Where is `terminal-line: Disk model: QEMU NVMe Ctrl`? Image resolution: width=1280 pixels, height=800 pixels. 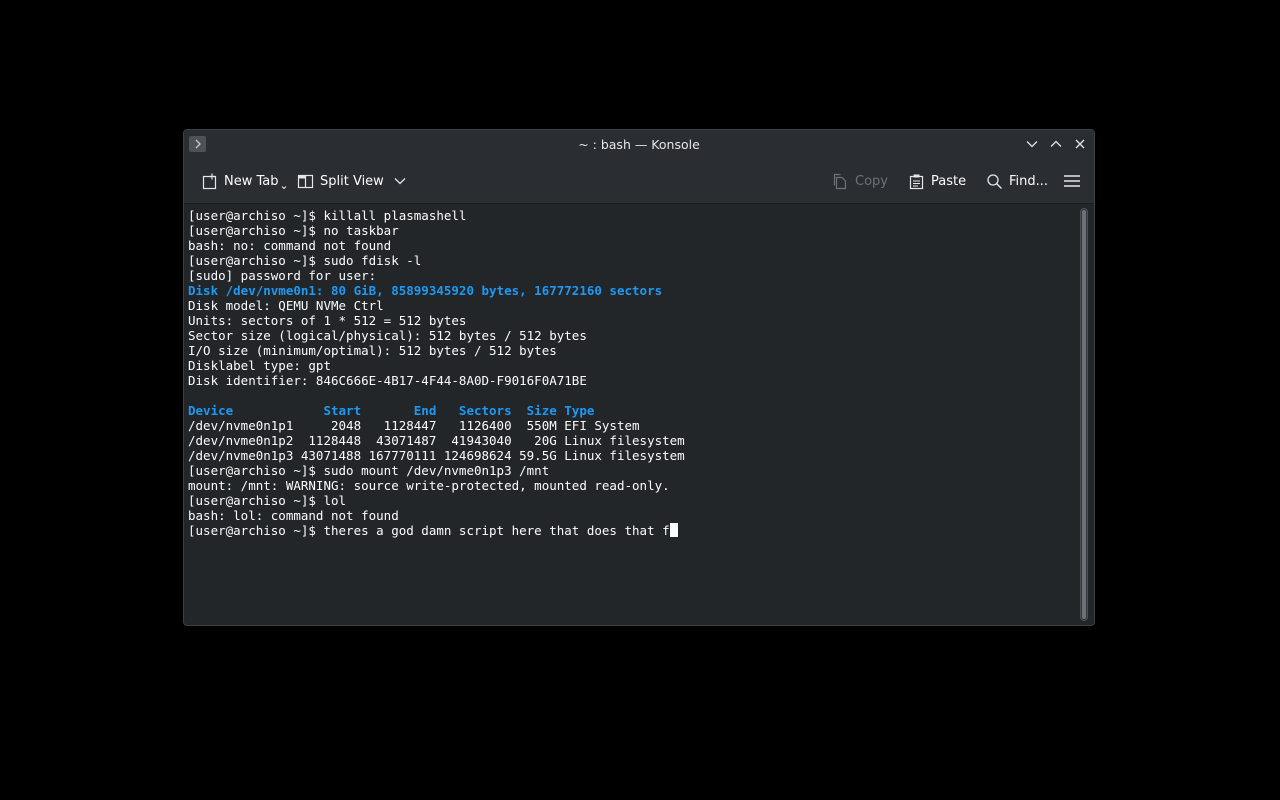 terminal-line: Disk model: QEMU NVMe Ctrl is located at coordinates (286, 305).